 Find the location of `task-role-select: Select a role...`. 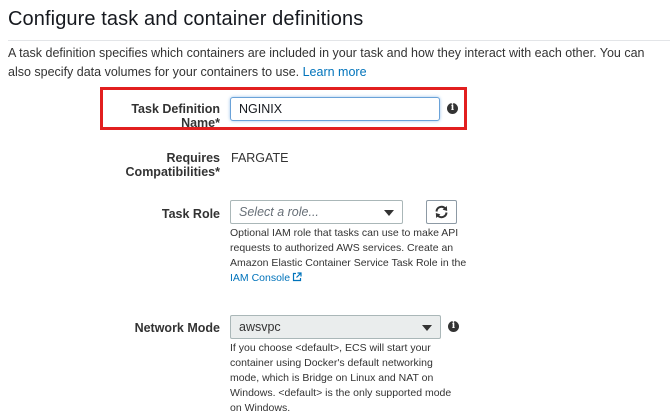

task-role-select: Select a role... is located at coordinates (316, 212).